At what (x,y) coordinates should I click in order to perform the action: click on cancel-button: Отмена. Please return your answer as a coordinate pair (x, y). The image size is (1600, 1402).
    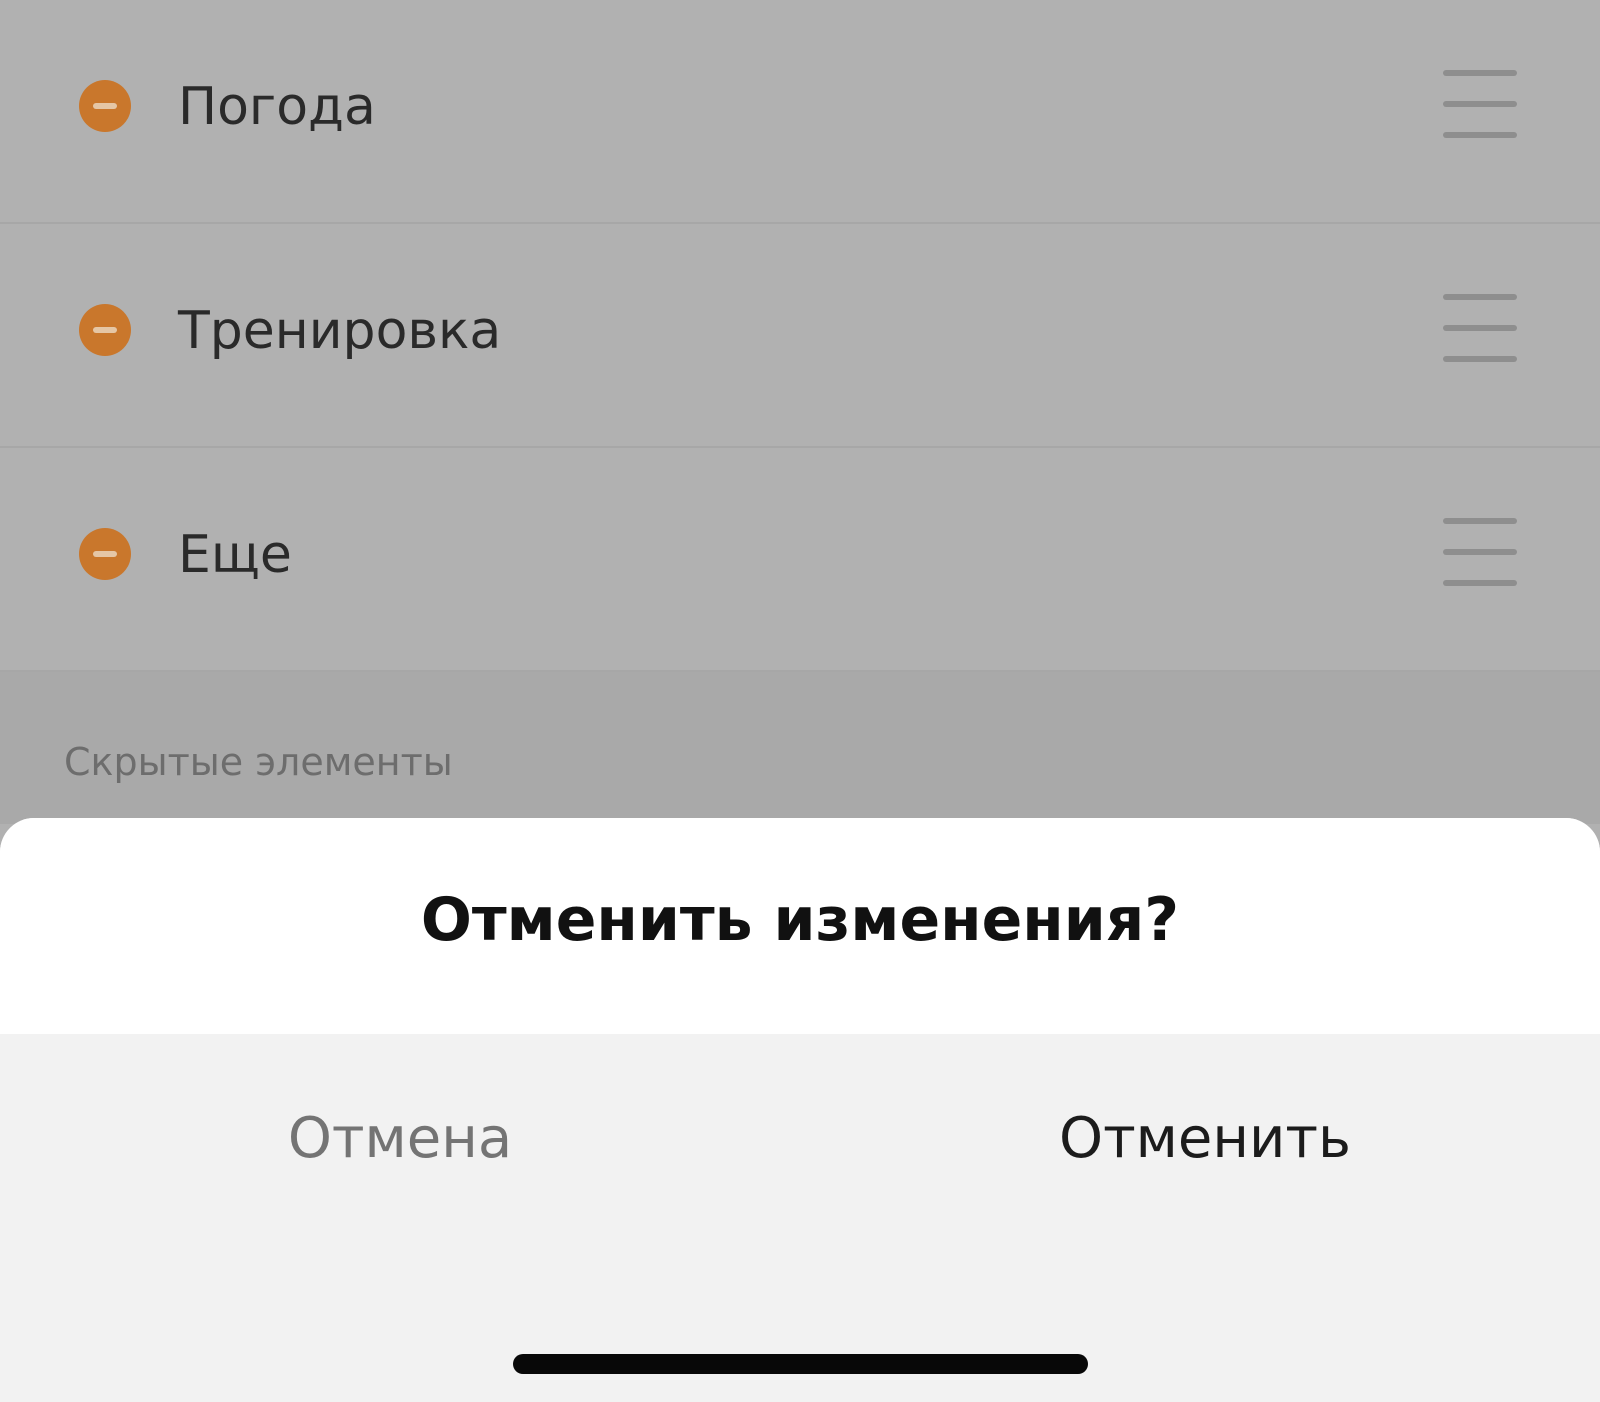
    Looking at the image, I should click on (400, 1139).